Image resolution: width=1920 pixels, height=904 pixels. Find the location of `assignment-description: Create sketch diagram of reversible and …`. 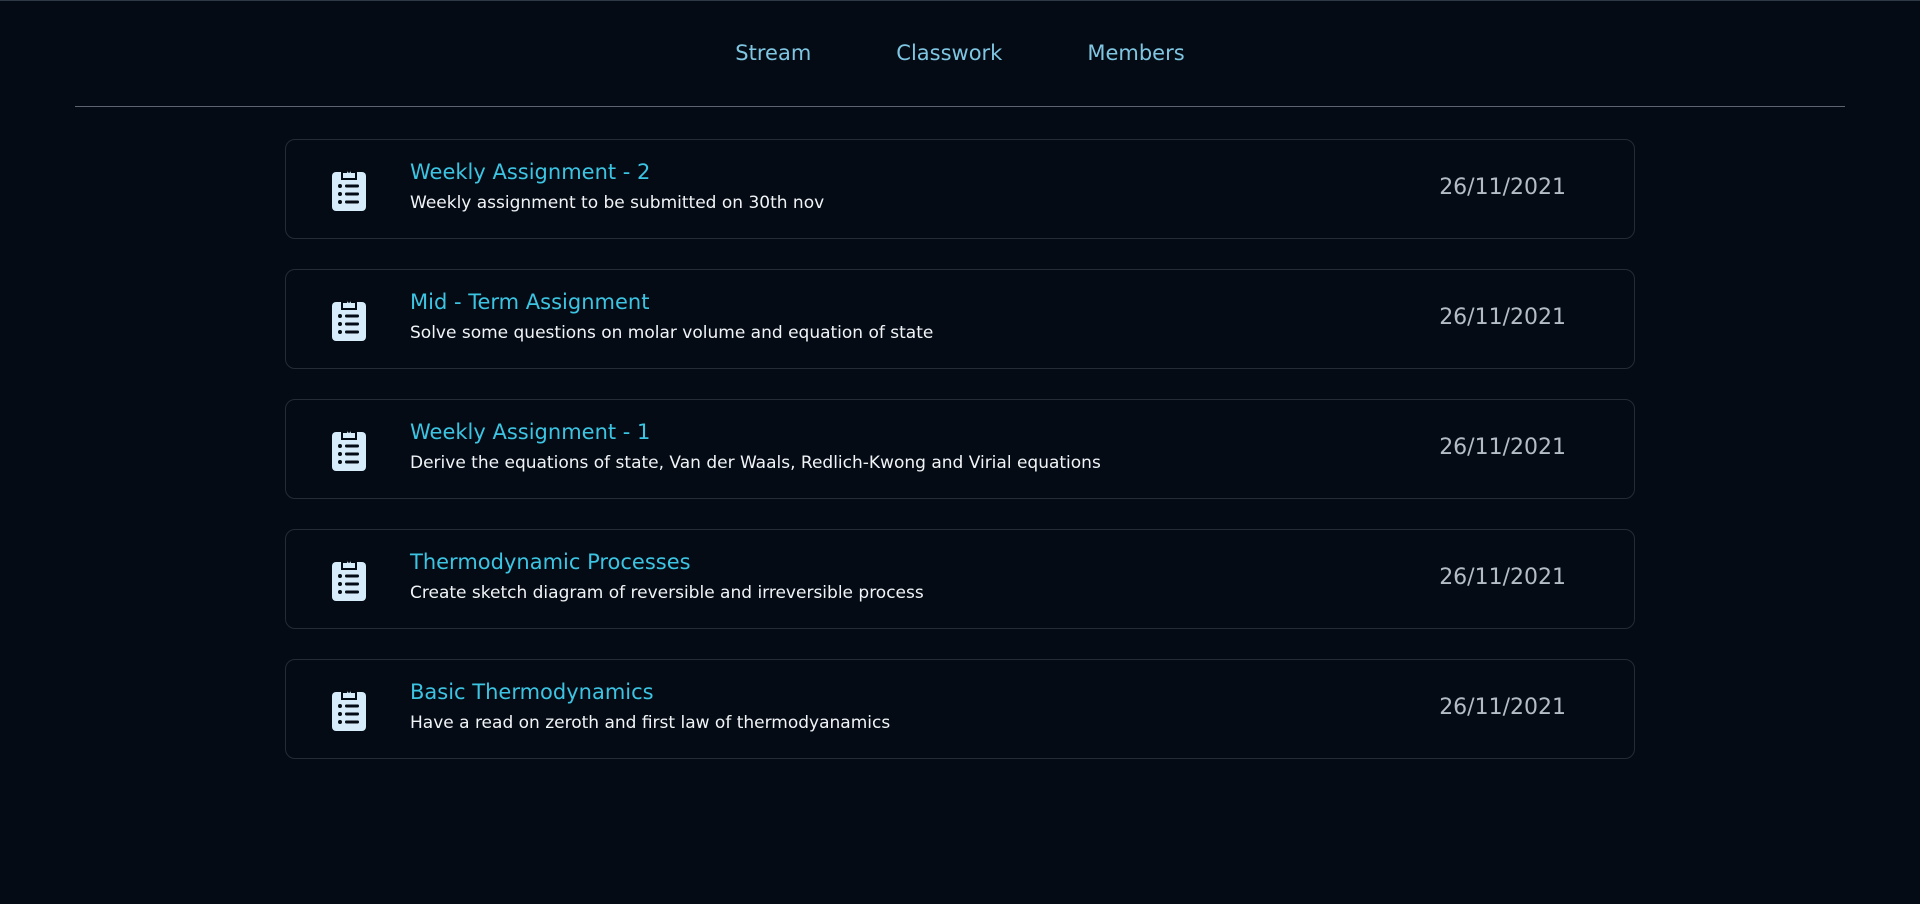

assignment-description: Create sketch diagram of reversible and … is located at coordinates (667, 593).